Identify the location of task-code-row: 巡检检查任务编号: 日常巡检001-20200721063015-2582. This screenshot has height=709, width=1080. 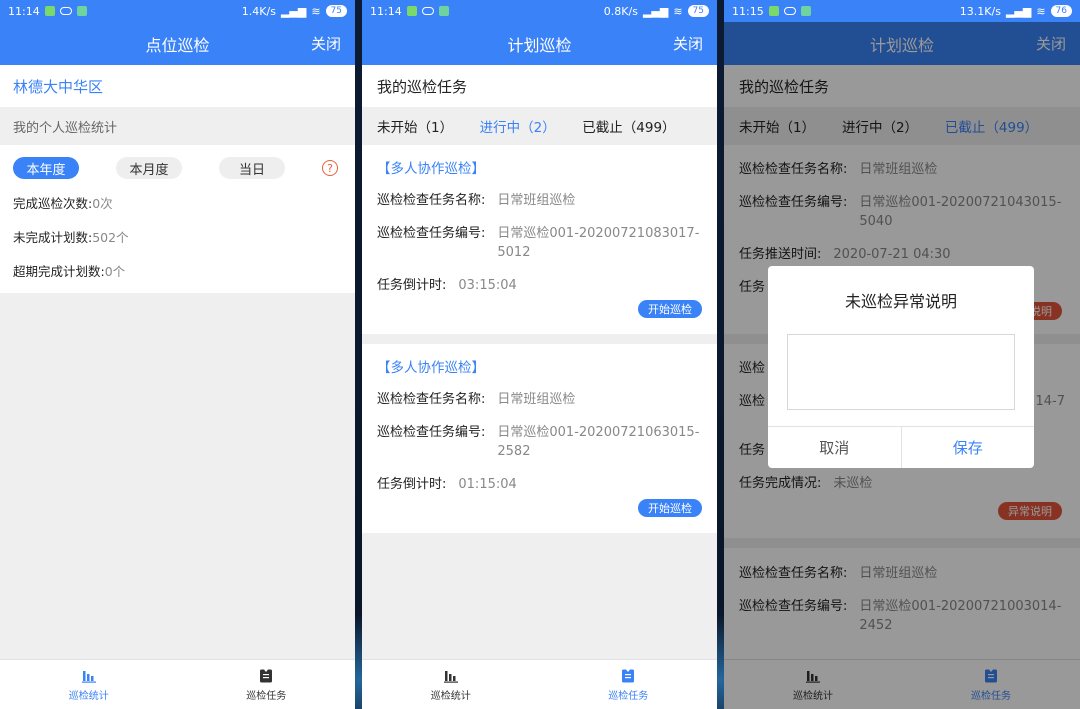
(539, 442).